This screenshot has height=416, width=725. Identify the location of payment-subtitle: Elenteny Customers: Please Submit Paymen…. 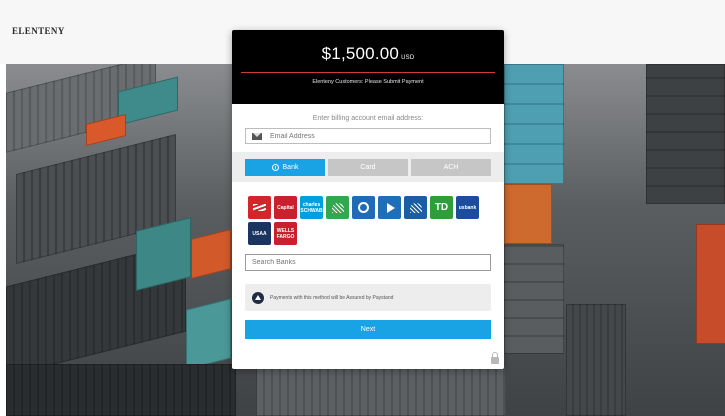
(368, 82).